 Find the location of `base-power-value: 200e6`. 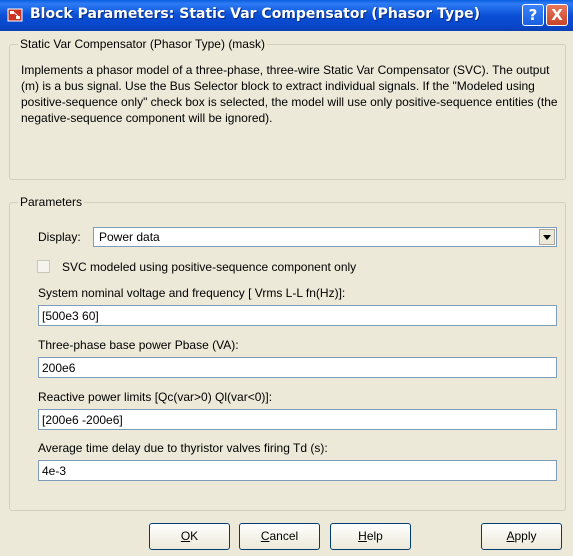

base-power-value: 200e6 is located at coordinates (59, 368).